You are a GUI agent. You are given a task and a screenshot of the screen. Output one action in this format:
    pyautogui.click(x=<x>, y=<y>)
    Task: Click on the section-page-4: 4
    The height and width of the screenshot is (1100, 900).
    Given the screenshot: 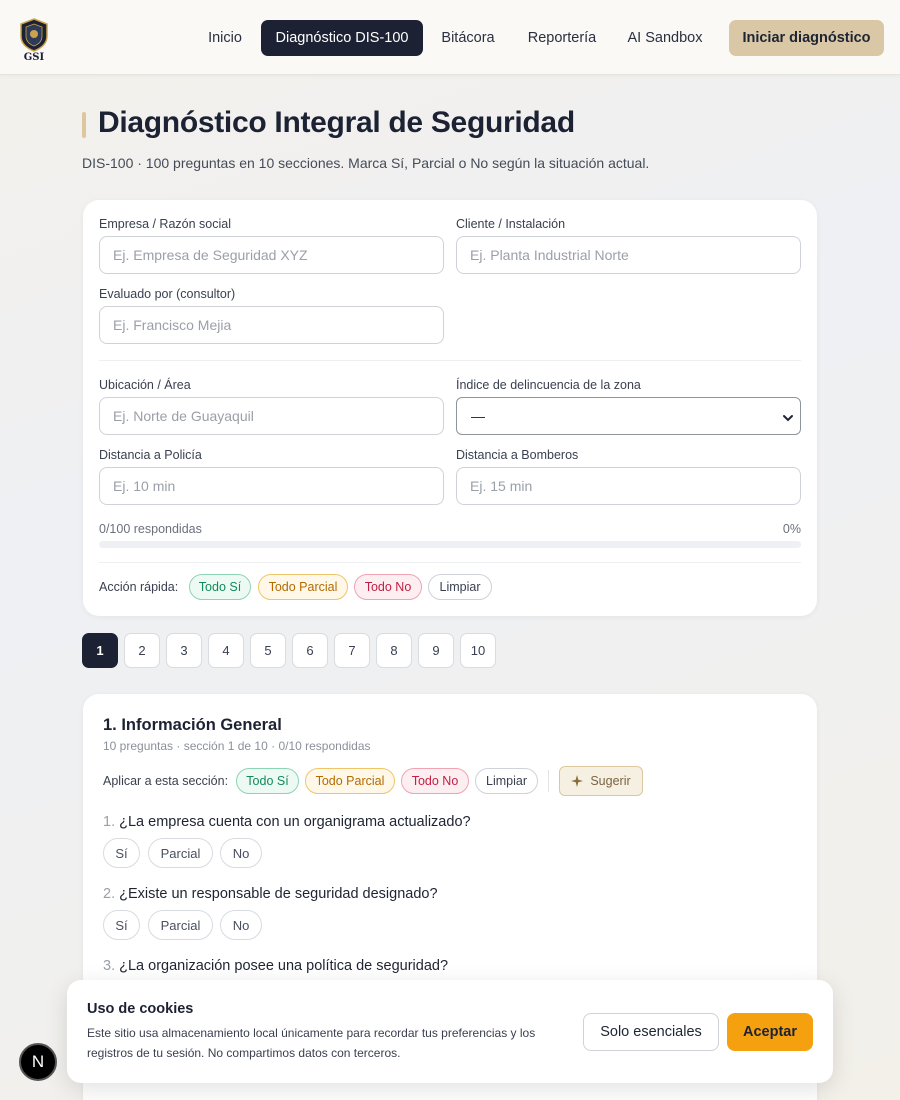 What is the action you would take?
    pyautogui.click(x=226, y=650)
    